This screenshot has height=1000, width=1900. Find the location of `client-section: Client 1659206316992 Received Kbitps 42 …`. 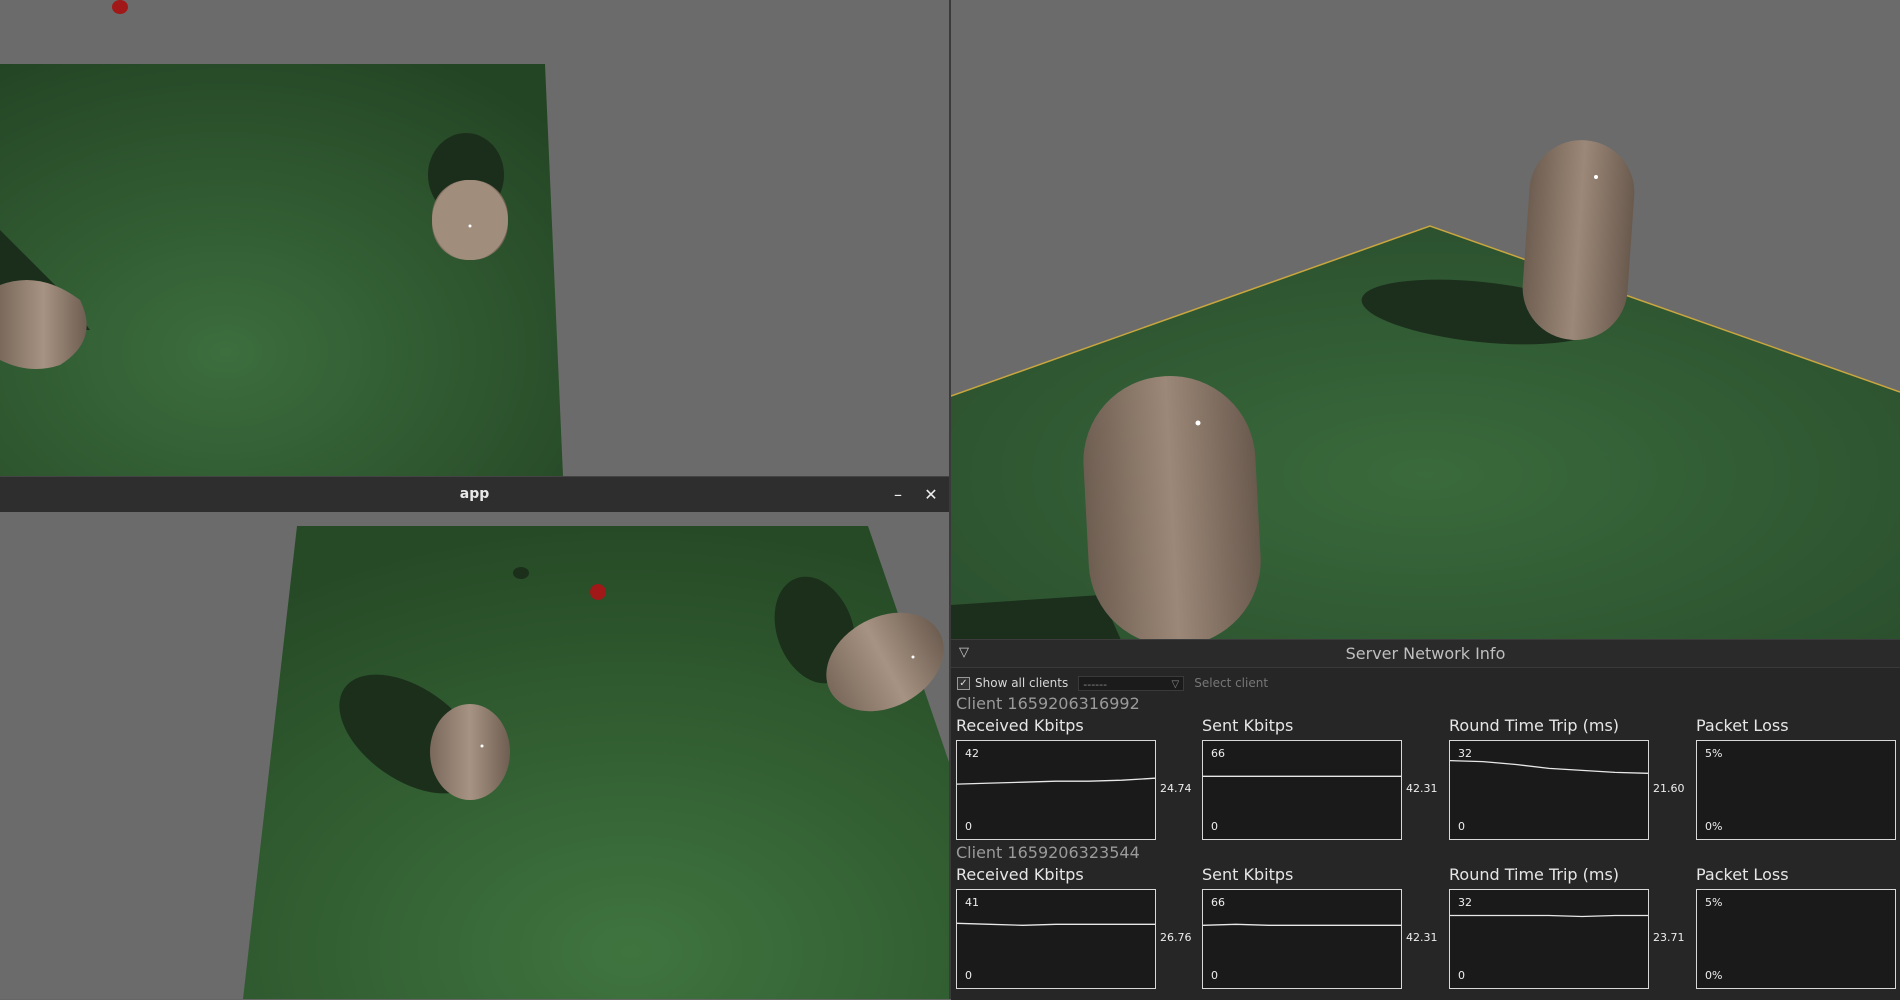

client-section: Client 1659206316992 Received Kbitps 42 … is located at coordinates (1425, 767).